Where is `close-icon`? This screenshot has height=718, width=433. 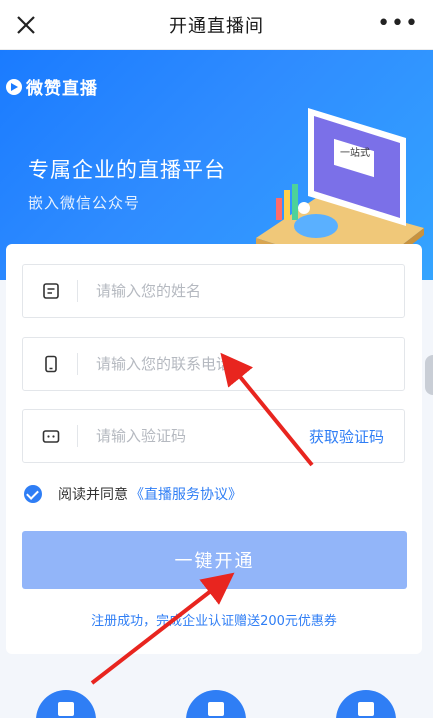 close-icon is located at coordinates (26, 25).